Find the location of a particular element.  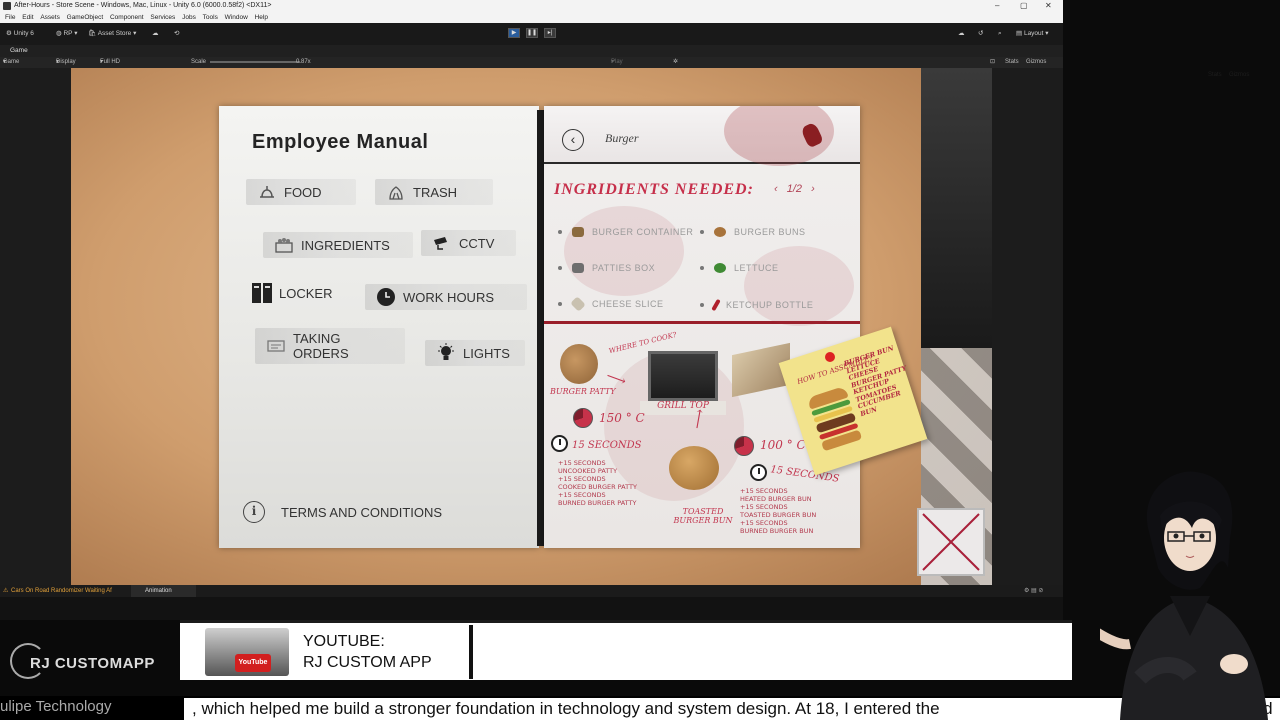

gizmos-button: Gizmos is located at coordinates (1036, 62).